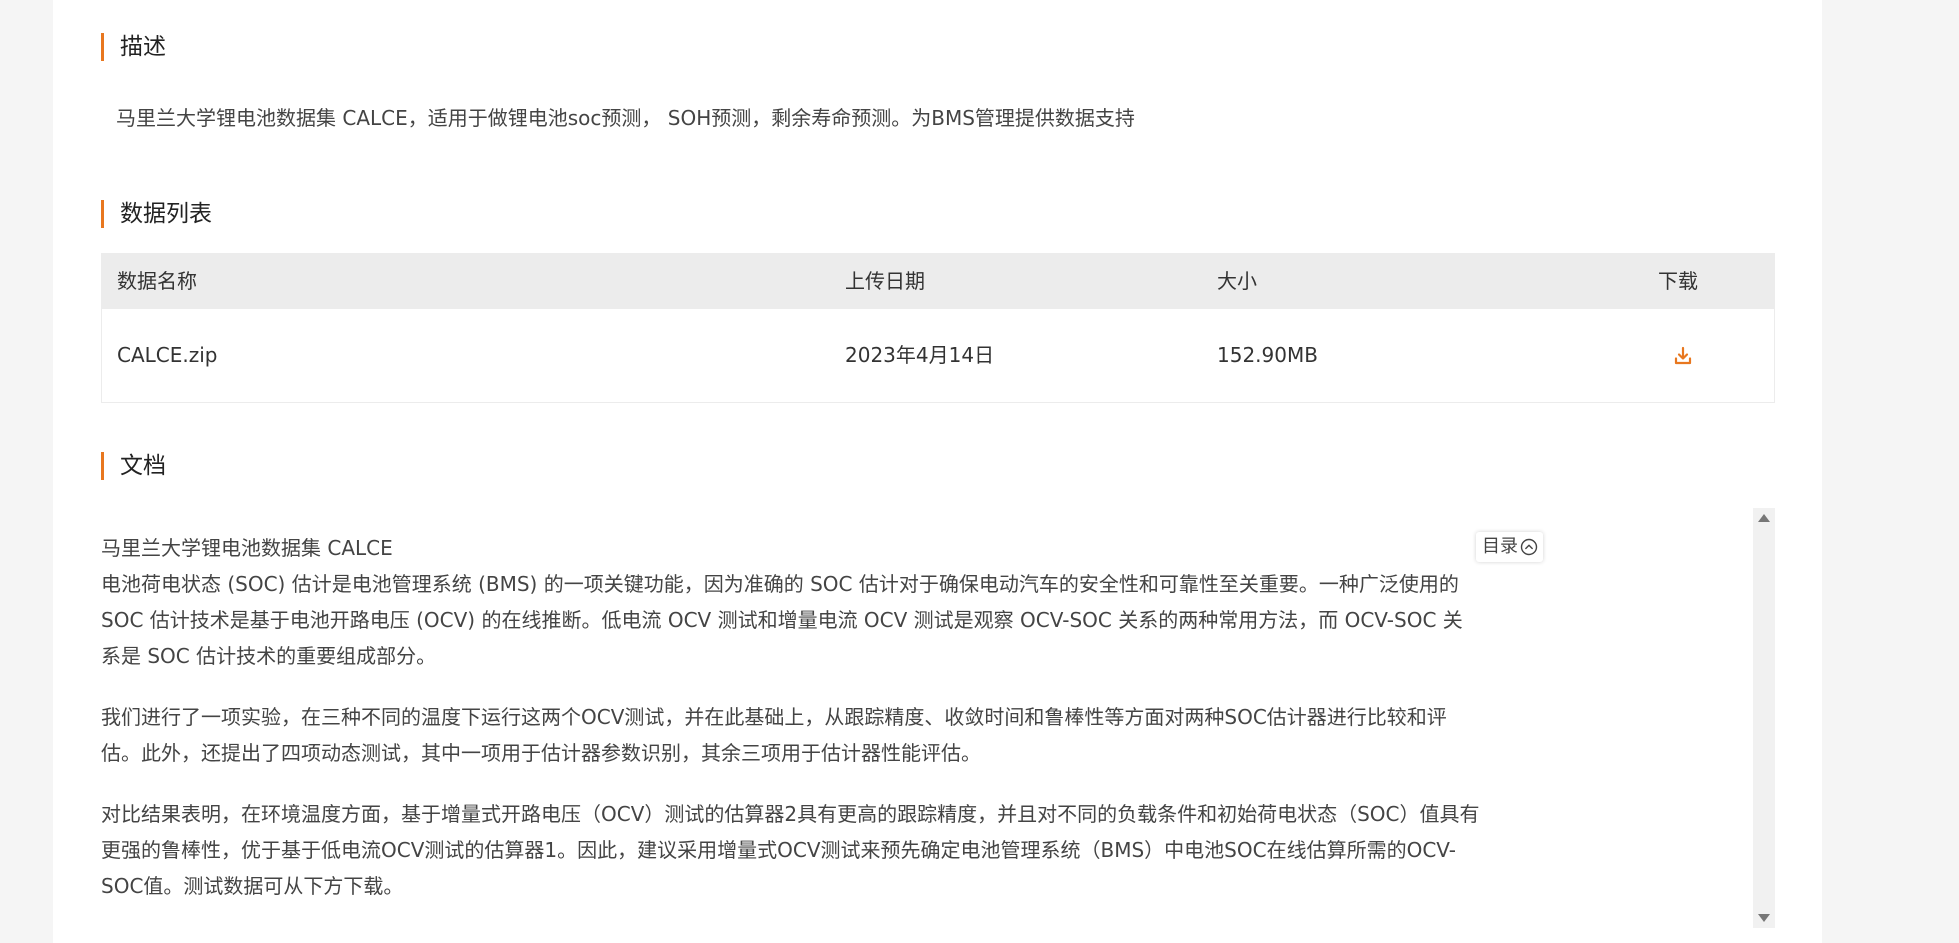 This screenshot has width=1959, height=943. I want to click on file-size-cell: 152.90MB, so click(1267, 355).